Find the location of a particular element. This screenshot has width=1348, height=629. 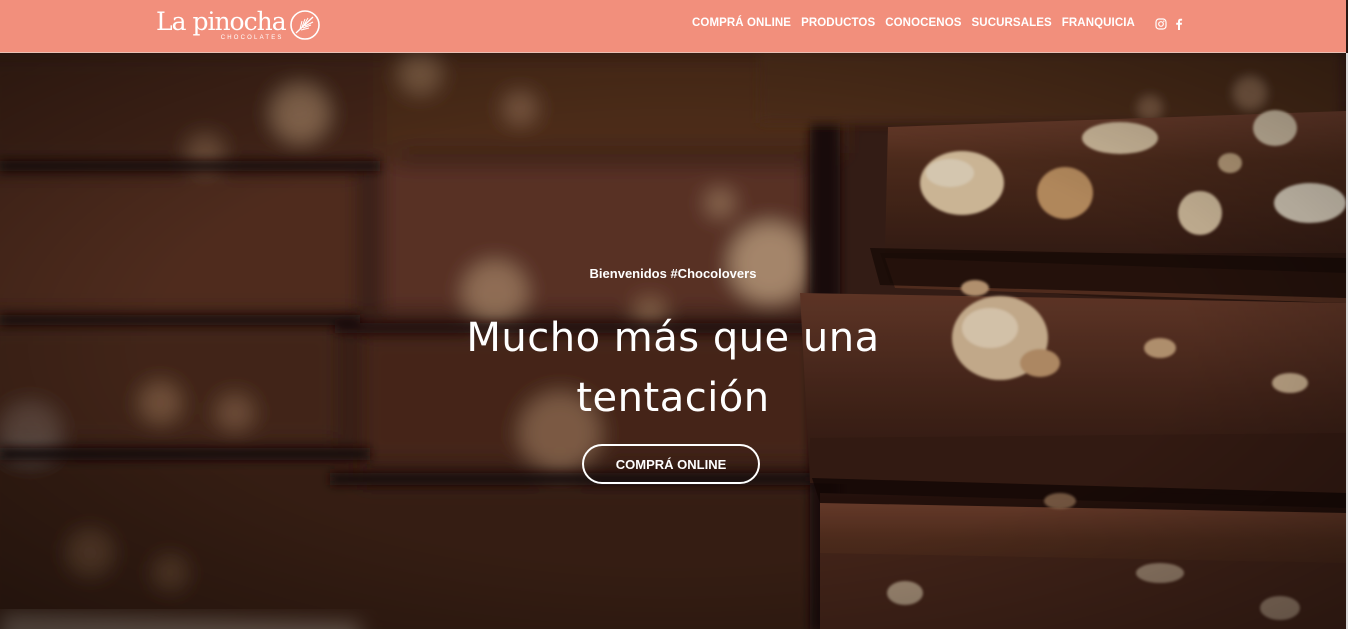

facebook-icon is located at coordinates (1179, 26).